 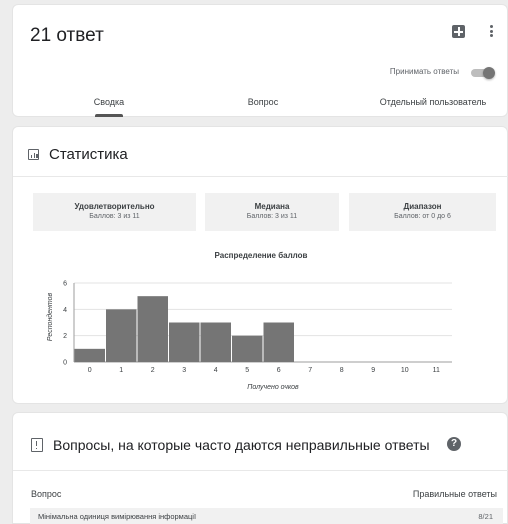 What do you see at coordinates (65, 284) in the screenshot?
I see `chart-y-tick-label: 6` at bounding box center [65, 284].